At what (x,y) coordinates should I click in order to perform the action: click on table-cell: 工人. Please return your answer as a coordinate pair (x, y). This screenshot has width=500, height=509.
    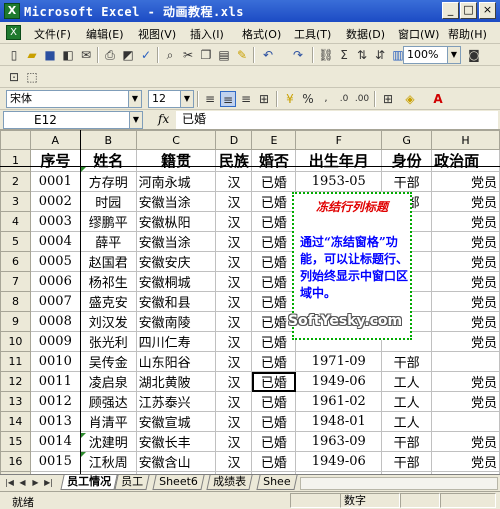
    Looking at the image, I should click on (407, 421).